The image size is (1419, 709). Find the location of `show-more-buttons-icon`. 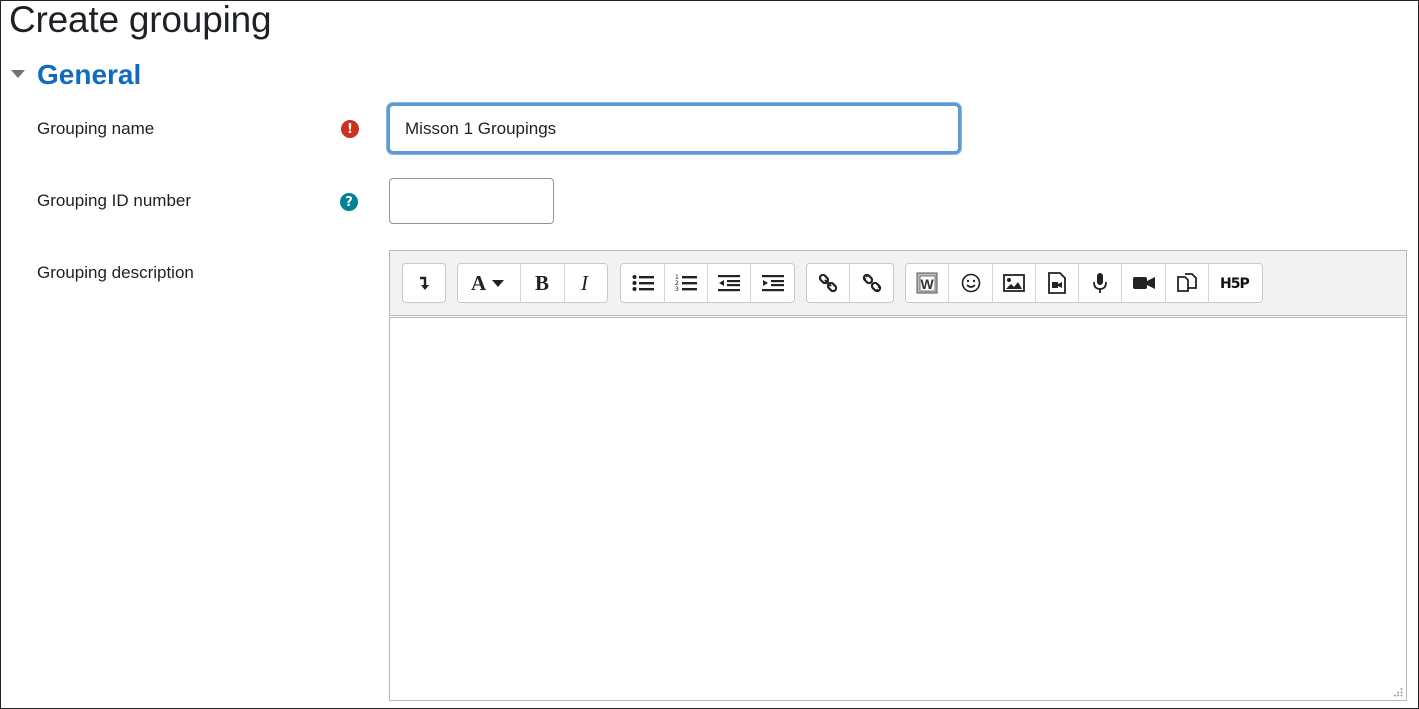

show-more-buttons-icon is located at coordinates (424, 283).